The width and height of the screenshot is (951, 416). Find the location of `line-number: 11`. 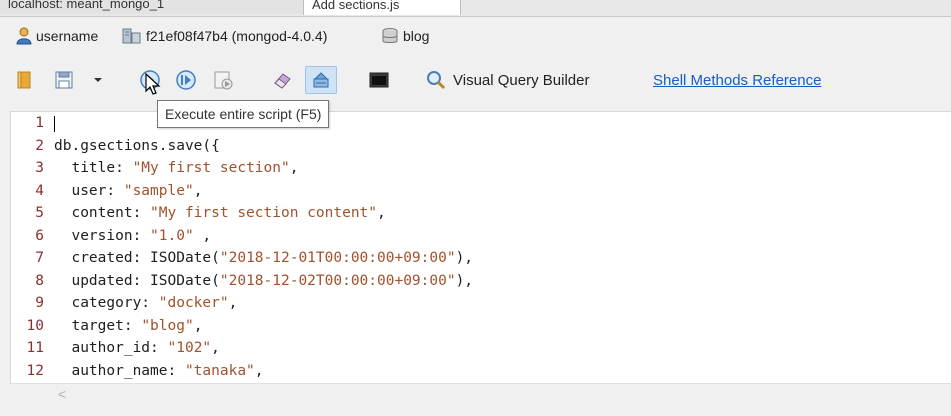

line-number: 11 is located at coordinates (35, 348).